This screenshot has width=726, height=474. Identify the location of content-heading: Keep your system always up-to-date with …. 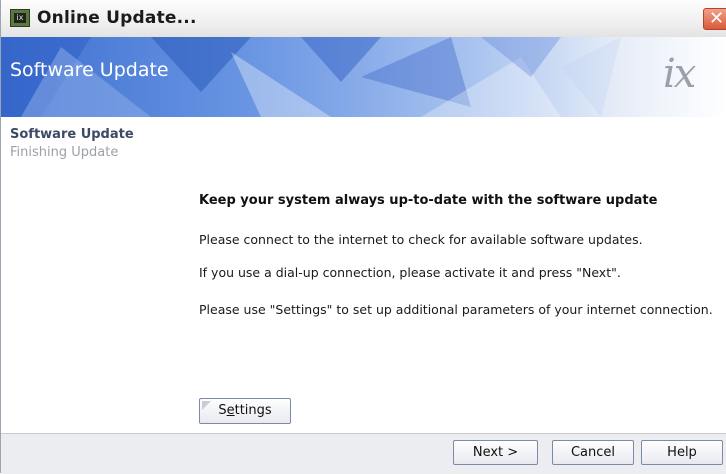
(428, 200).